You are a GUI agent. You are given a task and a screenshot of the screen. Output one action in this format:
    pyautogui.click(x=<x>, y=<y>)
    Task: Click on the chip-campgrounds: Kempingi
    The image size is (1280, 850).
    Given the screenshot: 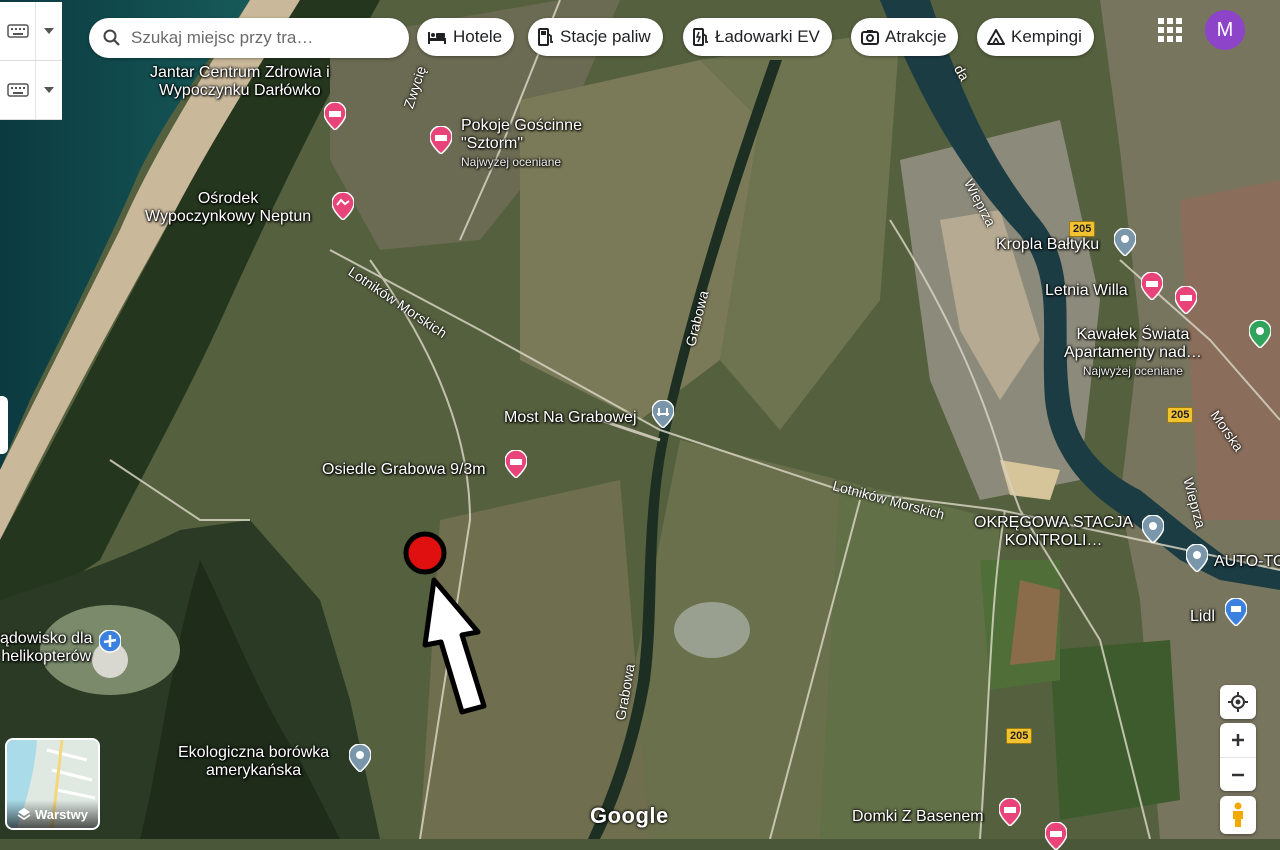 What is the action you would take?
    pyautogui.click(x=1035, y=37)
    